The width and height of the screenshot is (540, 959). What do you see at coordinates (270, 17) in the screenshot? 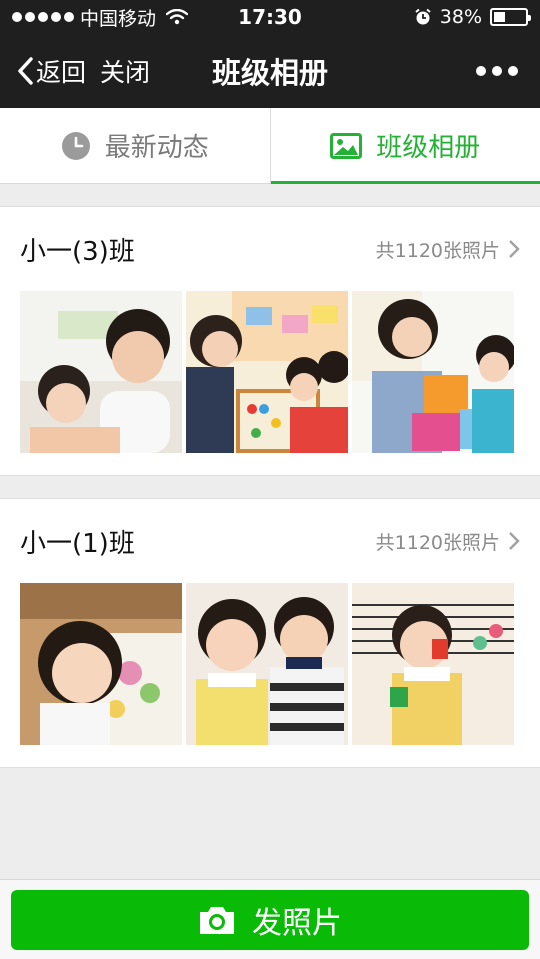
I see `status-bar: 中国移动 17:30 38%` at bounding box center [270, 17].